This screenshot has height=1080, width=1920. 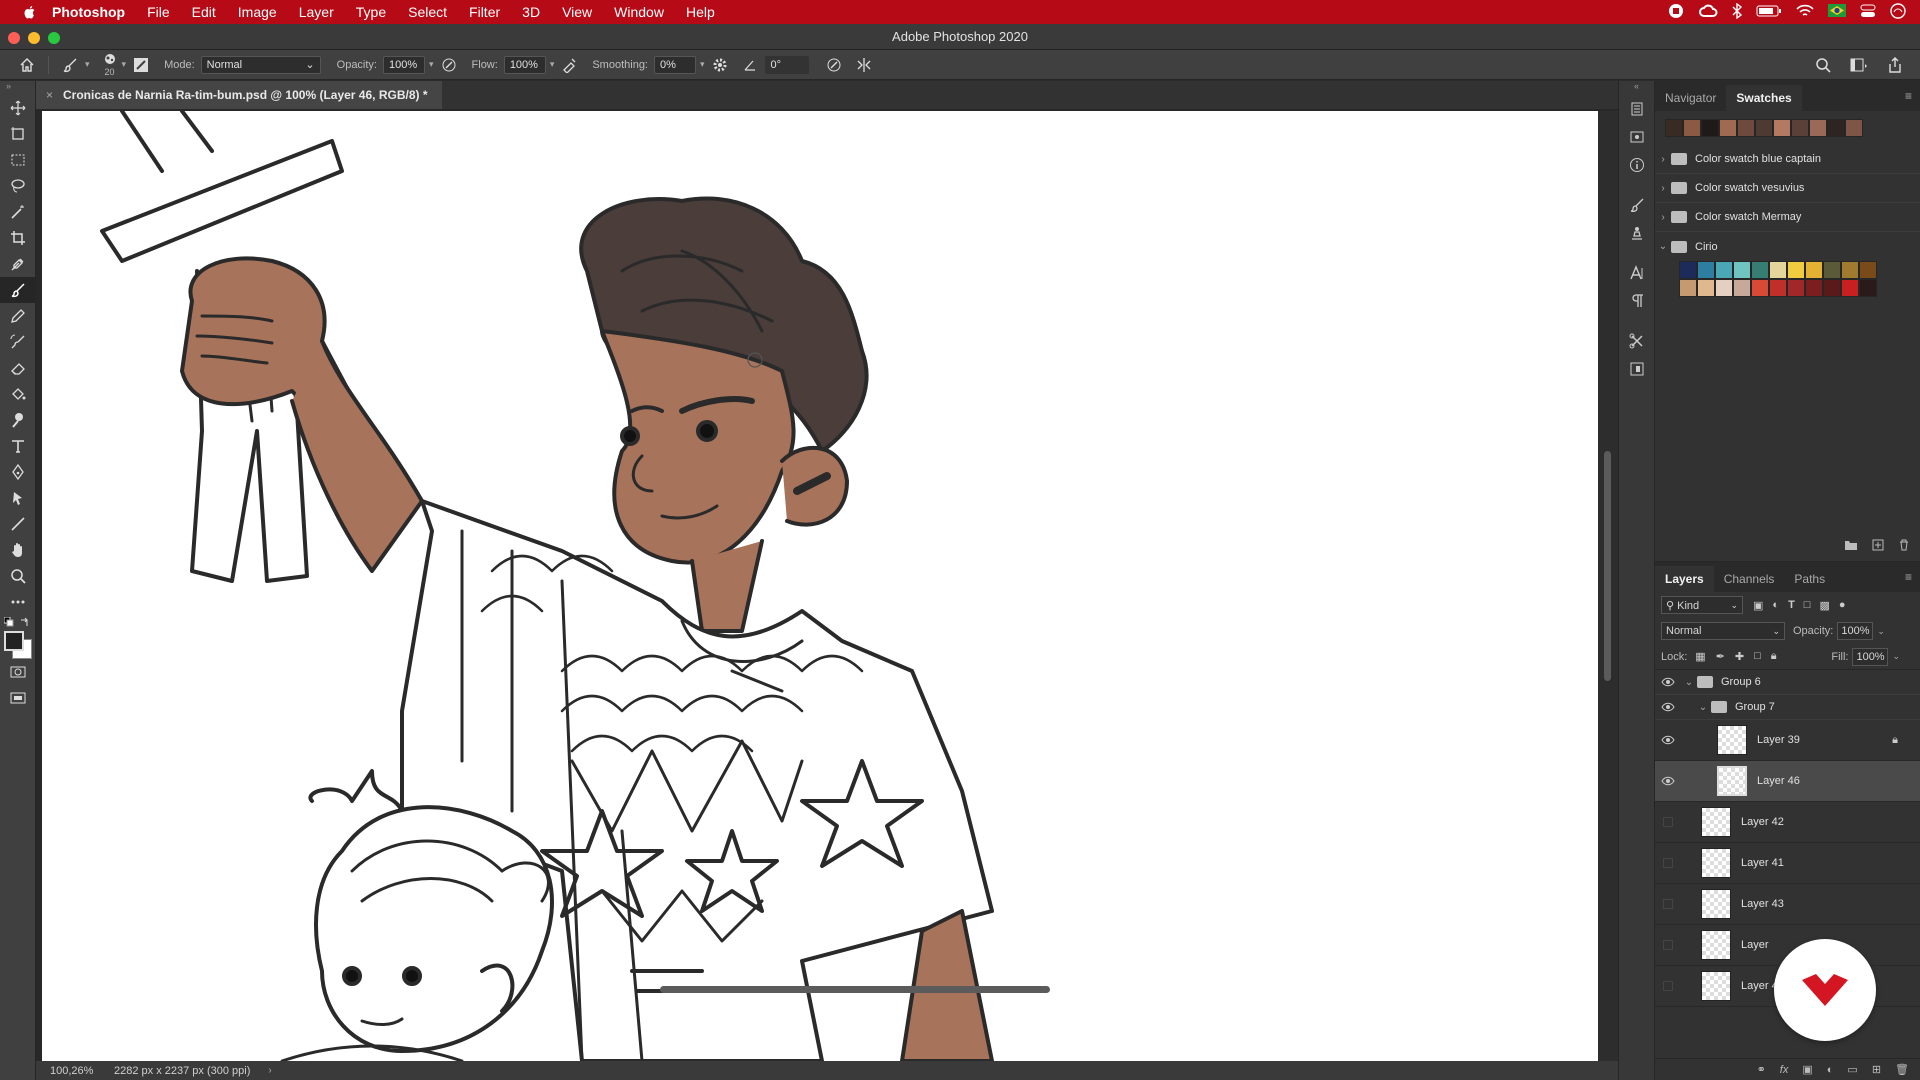 What do you see at coordinates (1684, 579) in the screenshot?
I see `tab-layers: Layers` at bounding box center [1684, 579].